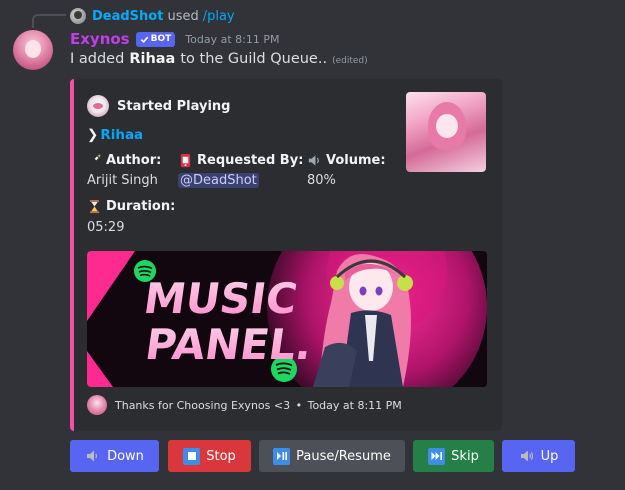  I want to click on embed-author-icon, so click(98, 106).